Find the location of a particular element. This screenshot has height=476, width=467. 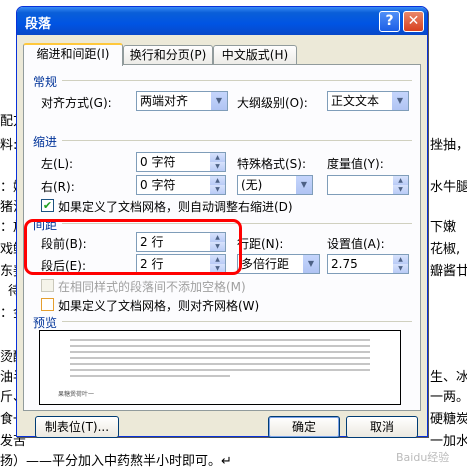

doc-line: 扬）——平分加入中药熬半小时即可。↵ is located at coordinates (116, 461).